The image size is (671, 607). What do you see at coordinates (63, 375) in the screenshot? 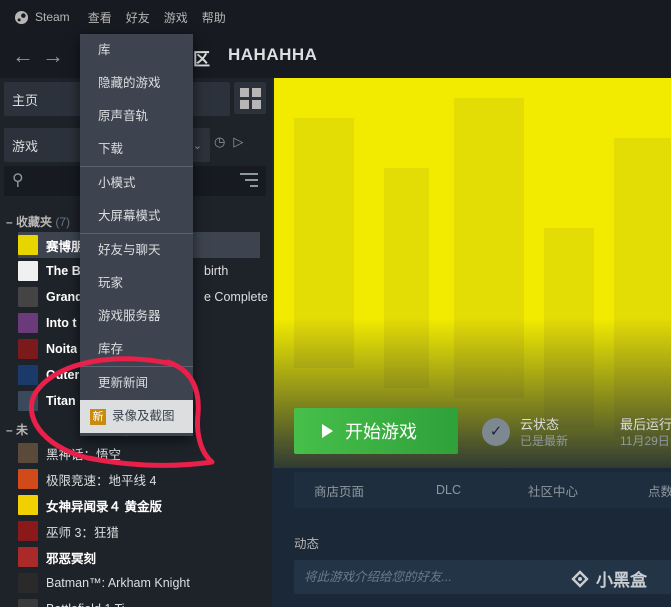
I see `game-title: Outer` at bounding box center [63, 375].